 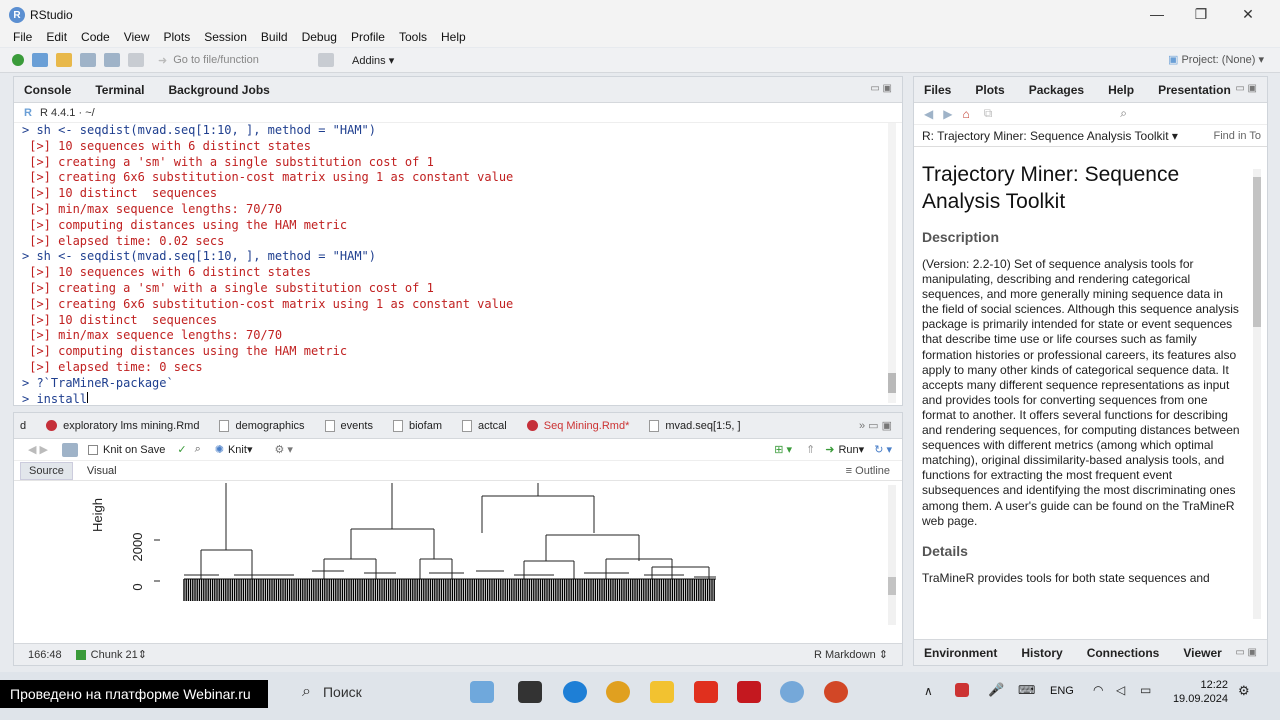 I want to click on menu-edit: Edit, so click(x=56, y=37).